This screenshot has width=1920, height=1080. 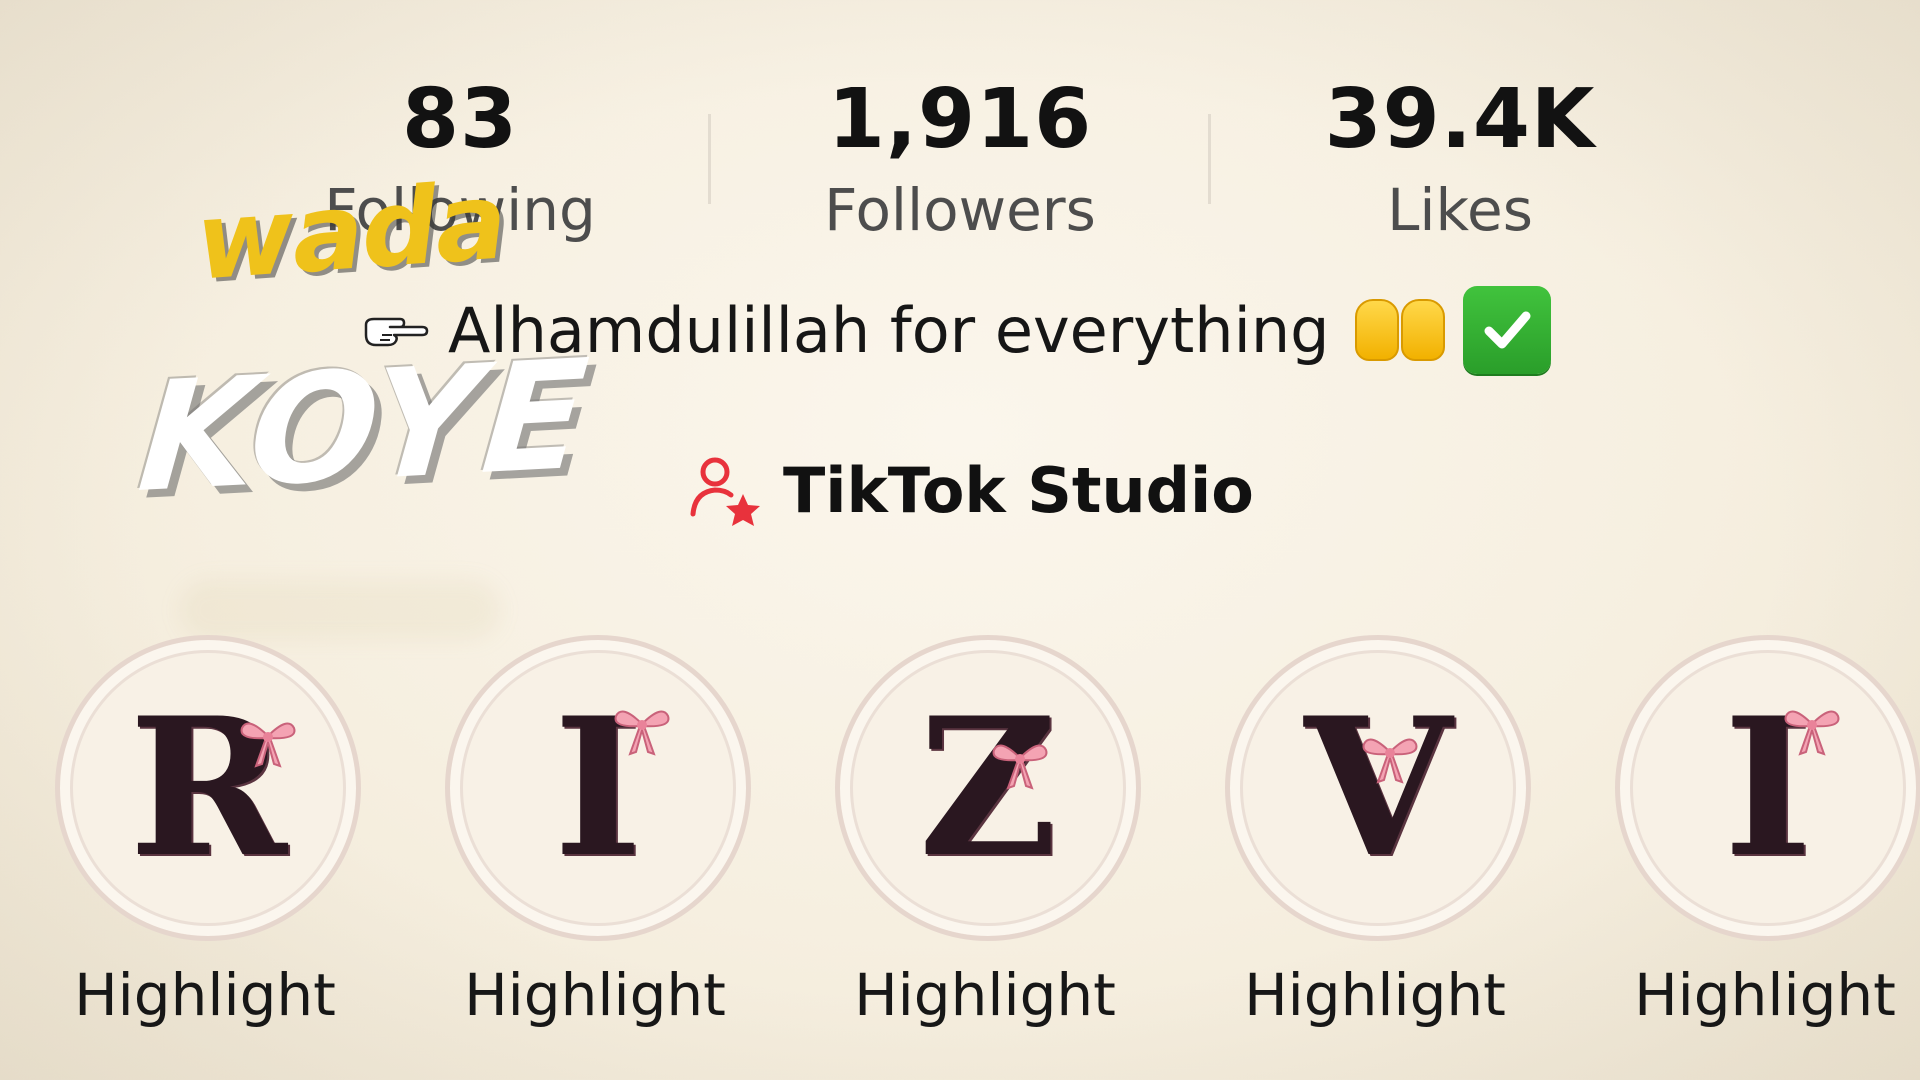 I want to click on likes-label: Likes, so click(x=1460, y=210).